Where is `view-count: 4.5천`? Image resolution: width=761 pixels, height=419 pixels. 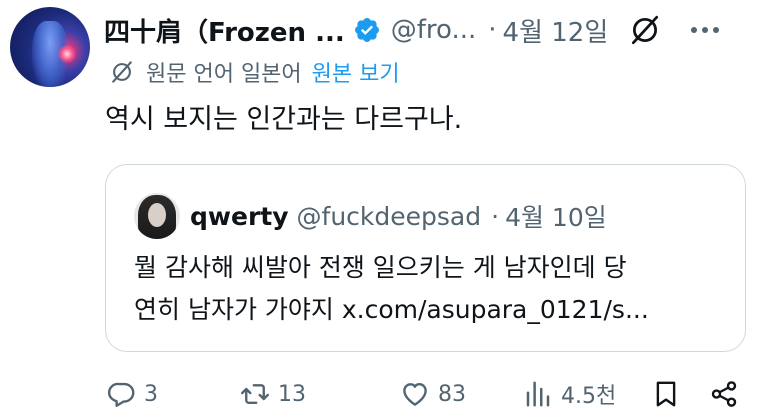
view-count: 4.5천 is located at coordinates (589, 396).